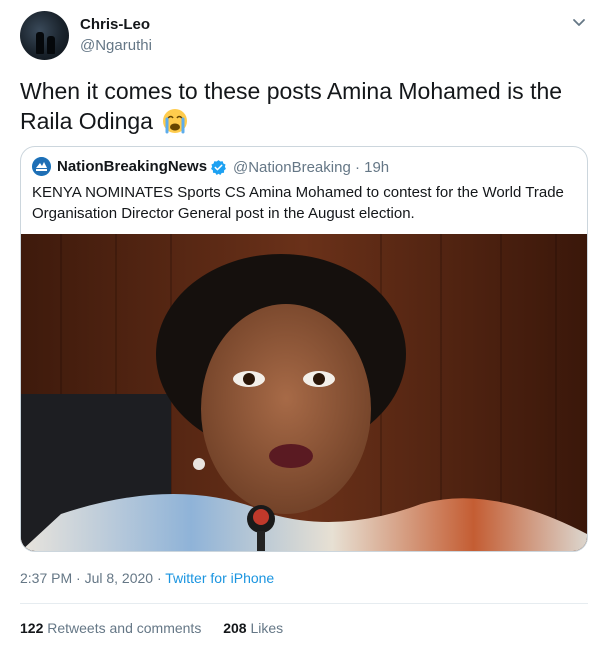  What do you see at coordinates (267, 628) in the screenshot?
I see `likes-label: Likes` at bounding box center [267, 628].